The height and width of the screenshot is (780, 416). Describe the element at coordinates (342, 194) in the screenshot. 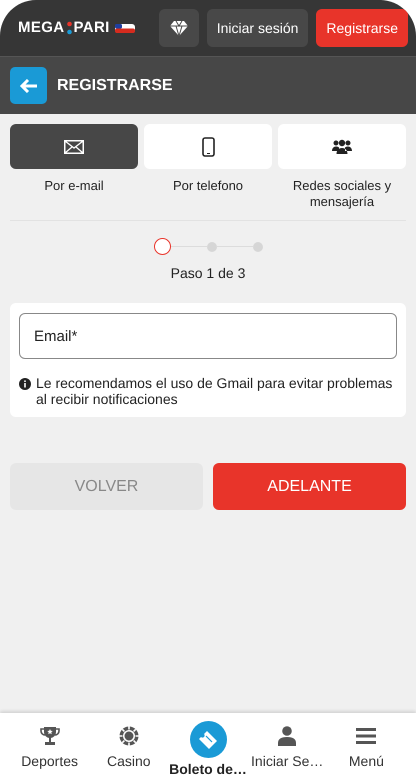

I see `method-label: Redes sociales y mensajería` at that location.